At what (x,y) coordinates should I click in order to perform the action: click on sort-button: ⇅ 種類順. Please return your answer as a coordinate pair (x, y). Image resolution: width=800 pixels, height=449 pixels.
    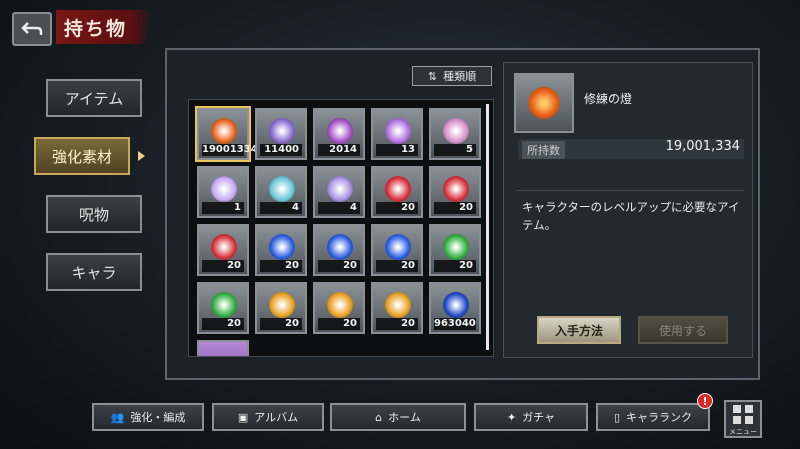
    Looking at the image, I should click on (452, 76).